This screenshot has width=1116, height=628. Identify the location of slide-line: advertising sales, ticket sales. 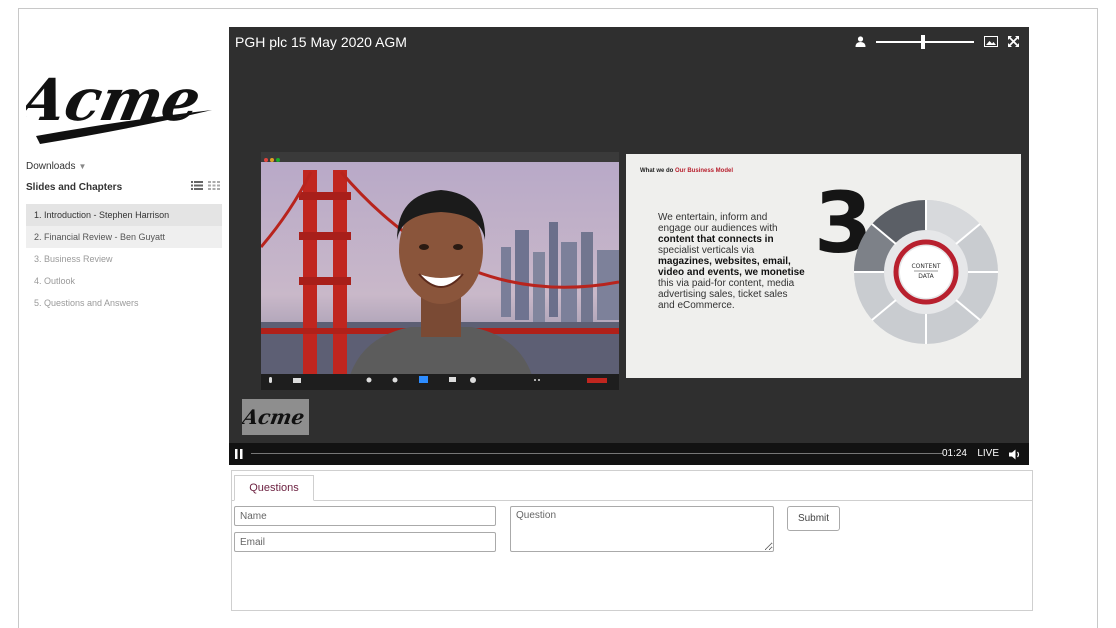
(723, 294).